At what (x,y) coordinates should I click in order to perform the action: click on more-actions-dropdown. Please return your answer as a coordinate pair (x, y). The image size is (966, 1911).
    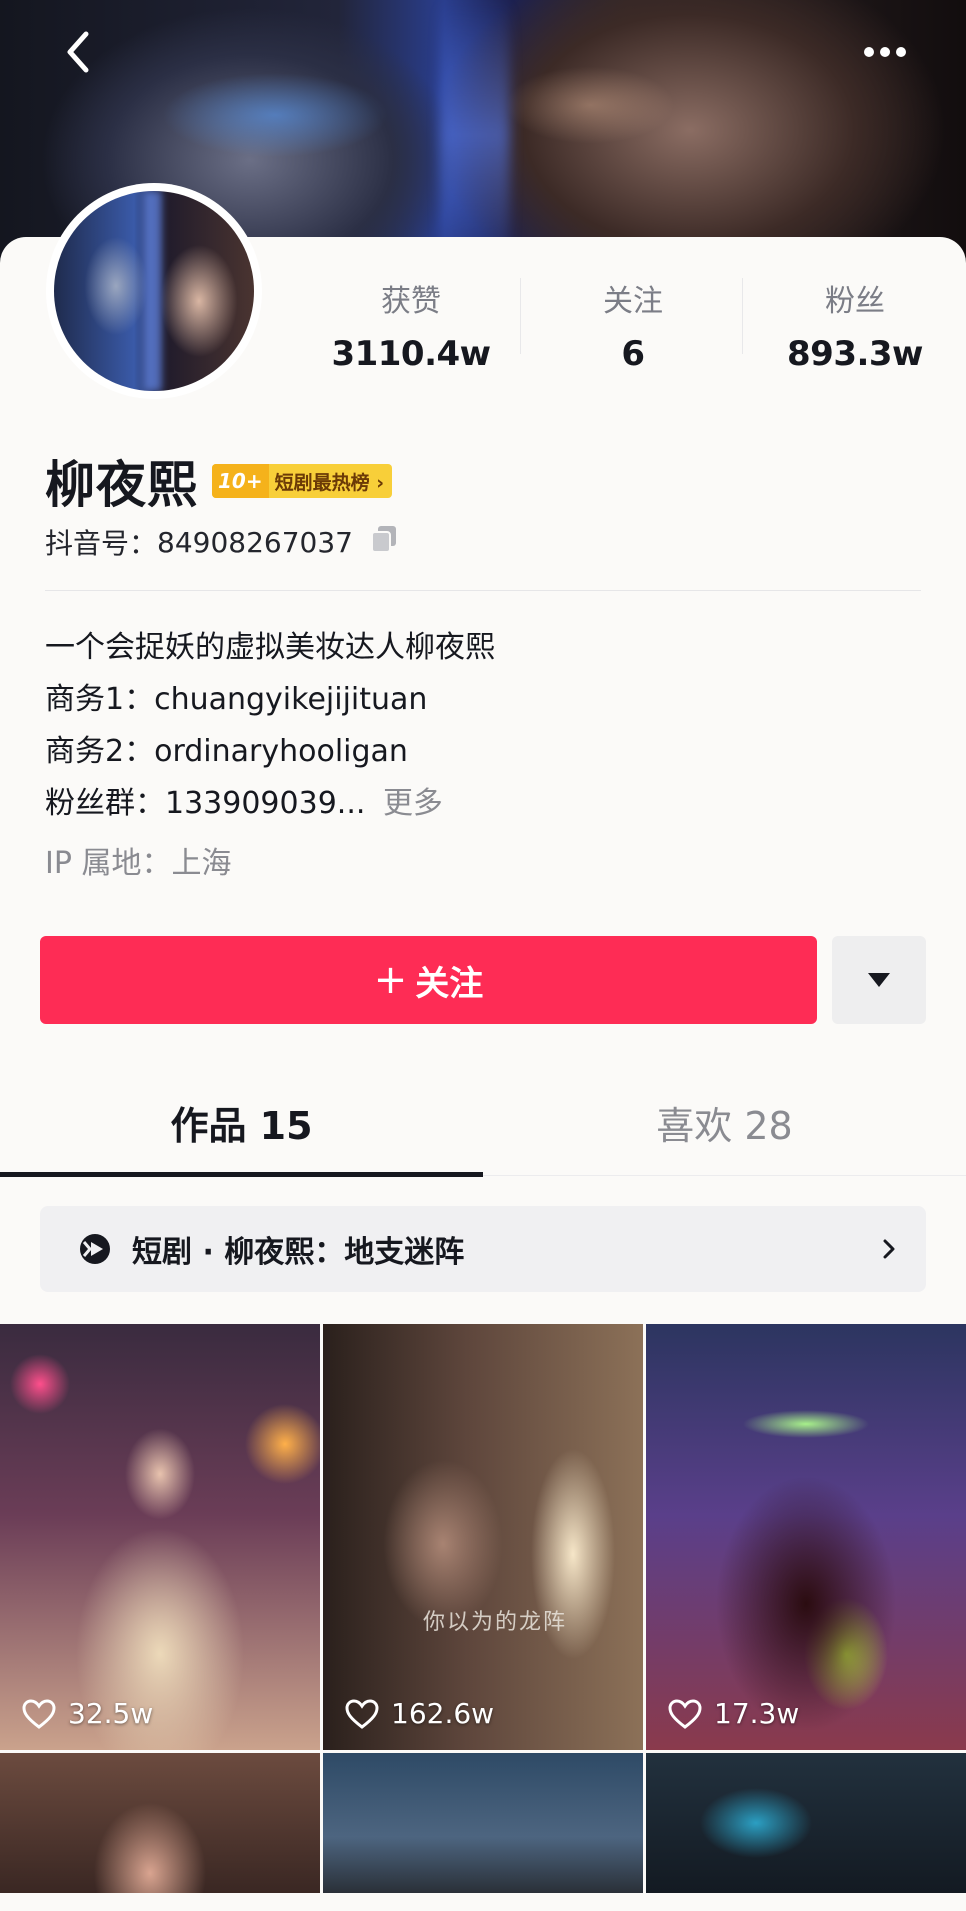
    Looking at the image, I should click on (879, 980).